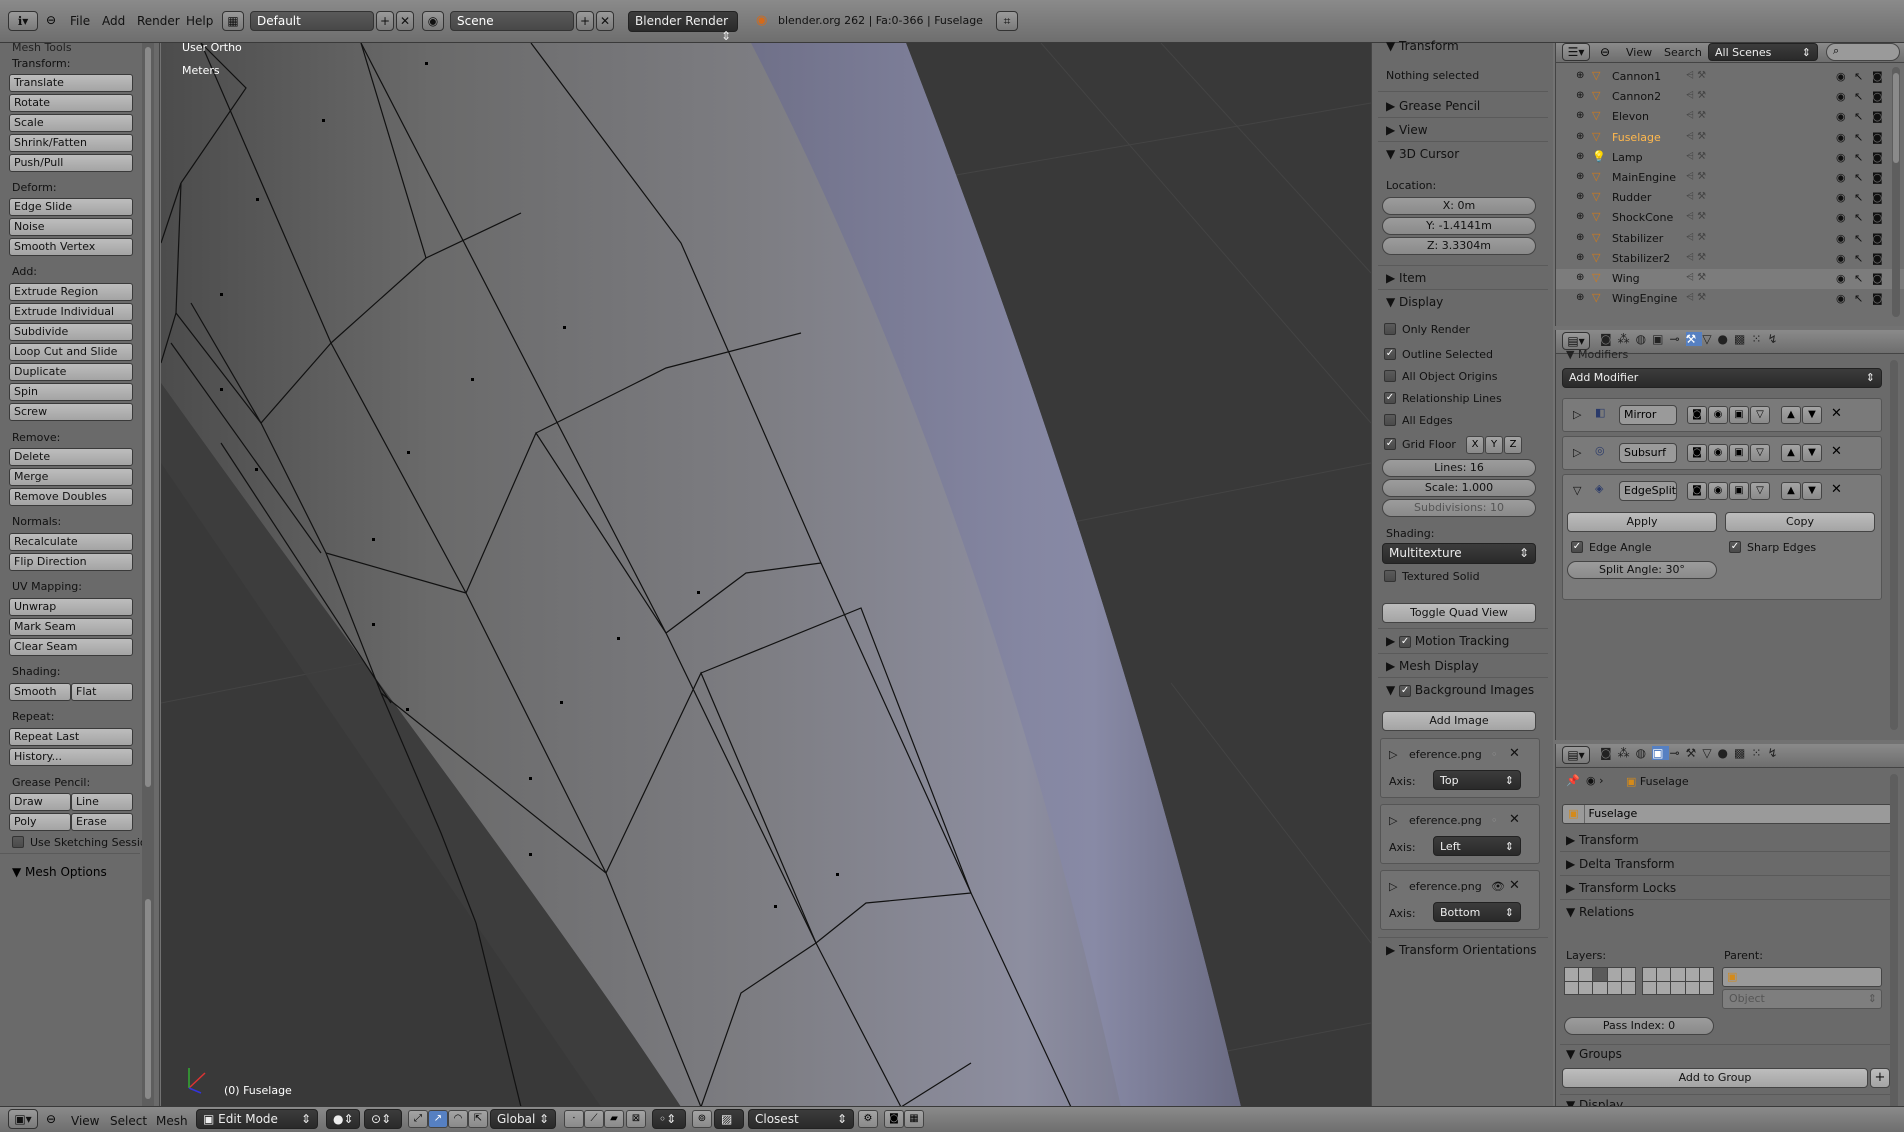 Image resolution: width=1904 pixels, height=1132 pixels. What do you see at coordinates (1800, 522) in the screenshot?
I see `copy-button: Copy` at bounding box center [1800, 522].